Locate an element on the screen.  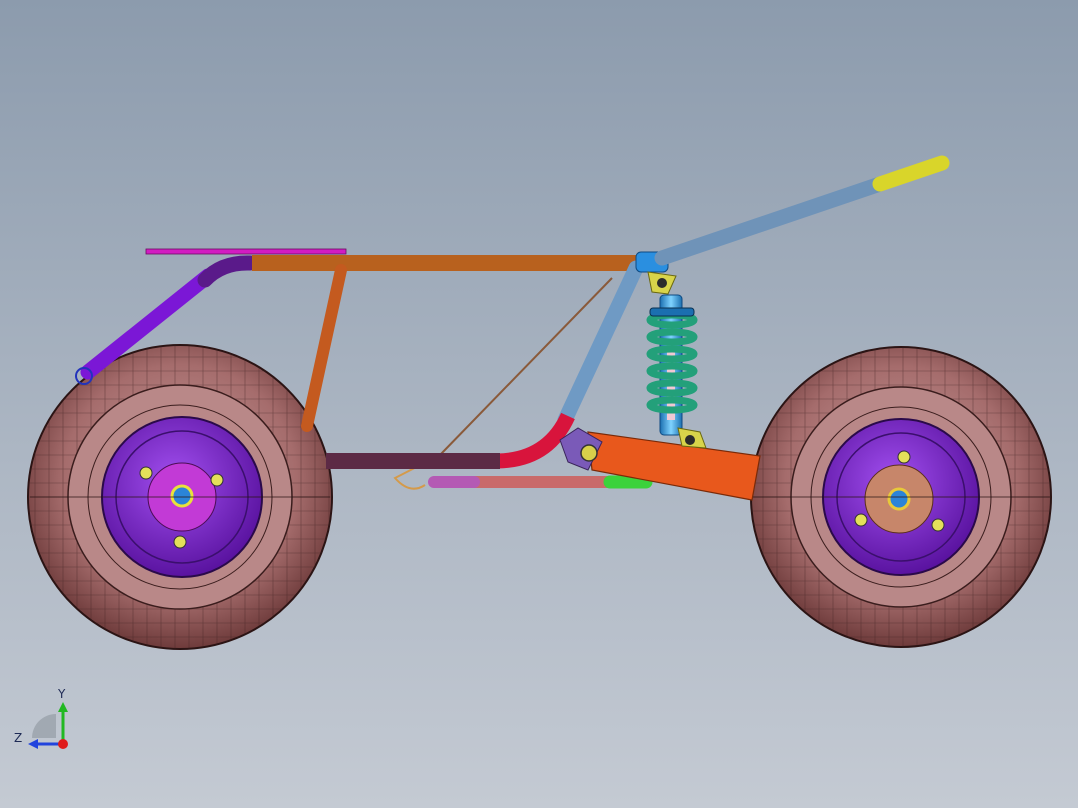
rear-wheel is located at coordinates (180, 497).